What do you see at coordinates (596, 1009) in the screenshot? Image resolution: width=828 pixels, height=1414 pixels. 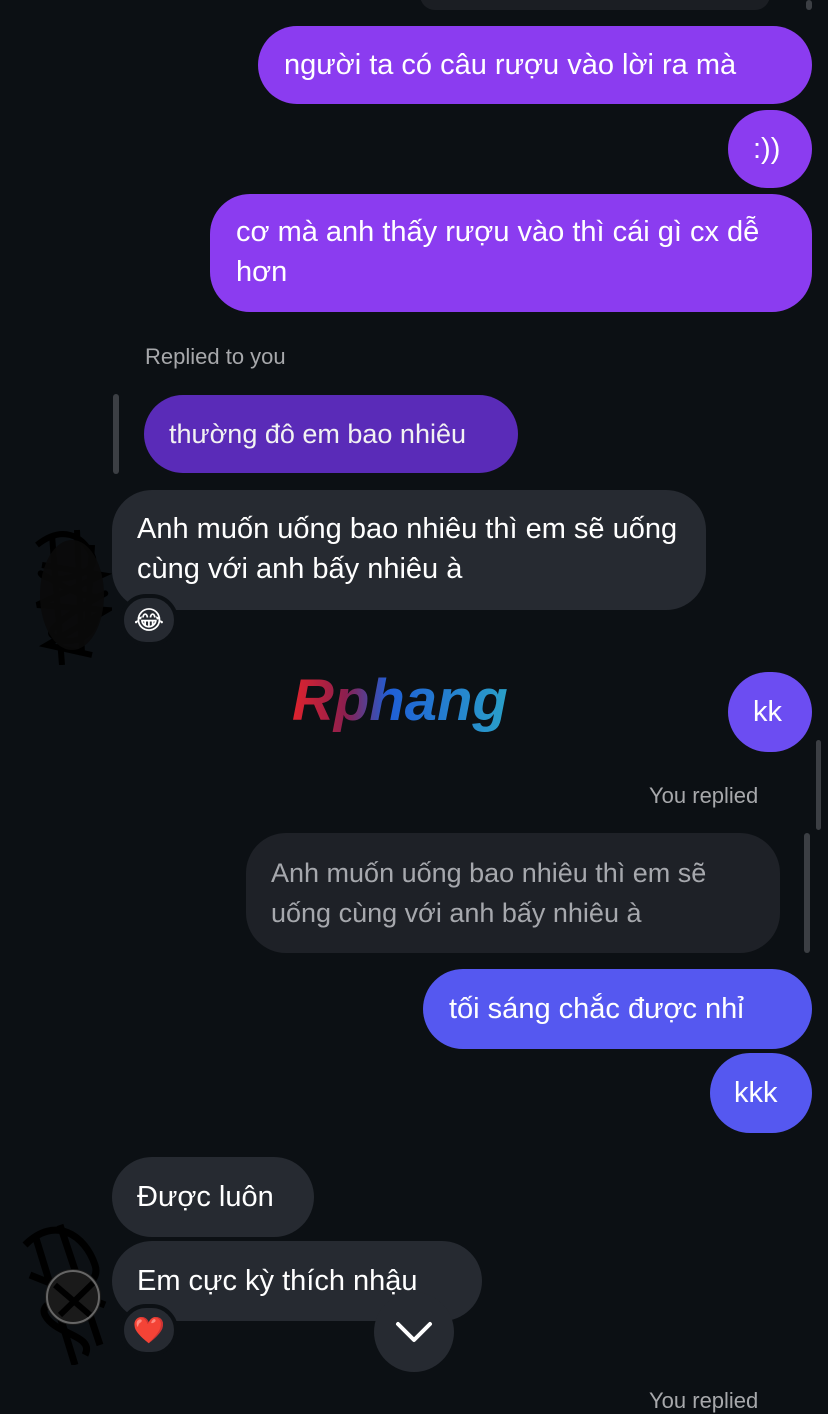 I see `message-text: tối sáng chắc được nhỉ` at bounding box center [596, 1009].